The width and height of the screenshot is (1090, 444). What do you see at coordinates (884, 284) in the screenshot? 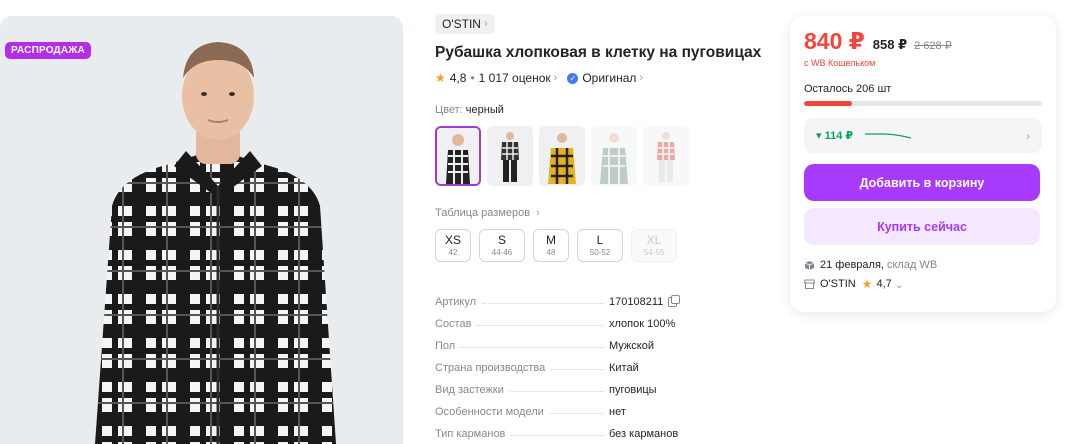
I see `seller-rating: 4,7` at bounding box center [884, 284].